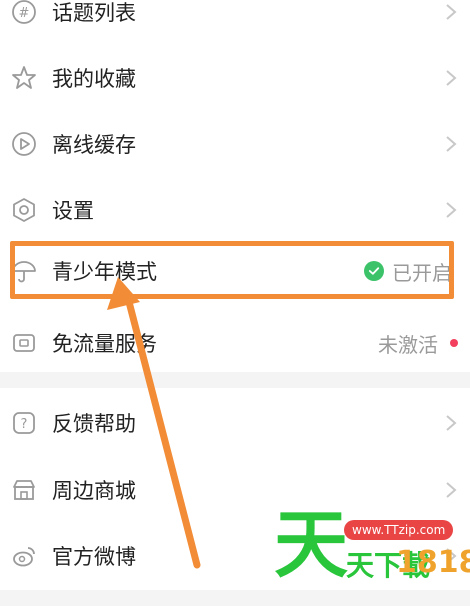  I want to click on check-icon, so click(374, 271).